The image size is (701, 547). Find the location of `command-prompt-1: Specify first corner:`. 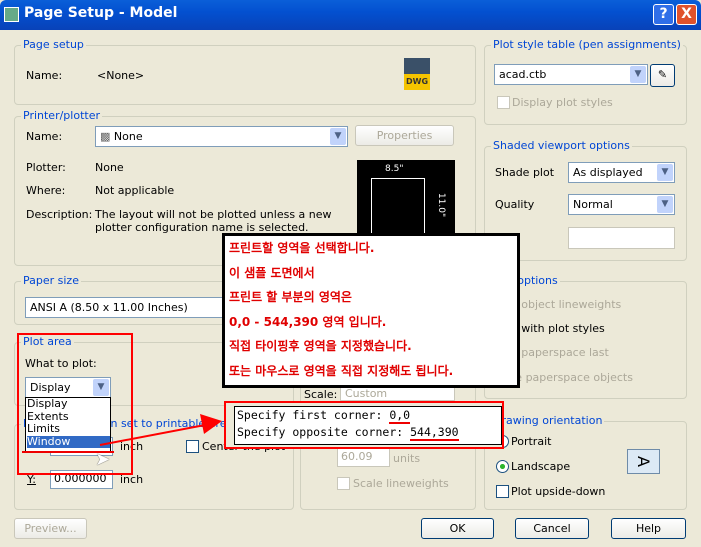

command-prompt-1: Specify first corner: is located at coordinates (313, 415).